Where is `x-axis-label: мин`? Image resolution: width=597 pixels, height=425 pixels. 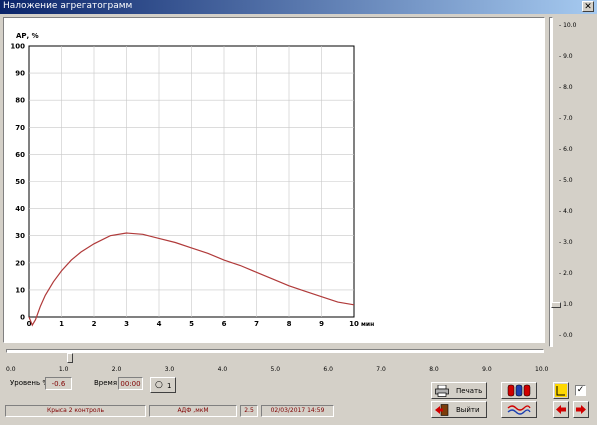
x-axis-label: мин is located at coordinates (367, 324).